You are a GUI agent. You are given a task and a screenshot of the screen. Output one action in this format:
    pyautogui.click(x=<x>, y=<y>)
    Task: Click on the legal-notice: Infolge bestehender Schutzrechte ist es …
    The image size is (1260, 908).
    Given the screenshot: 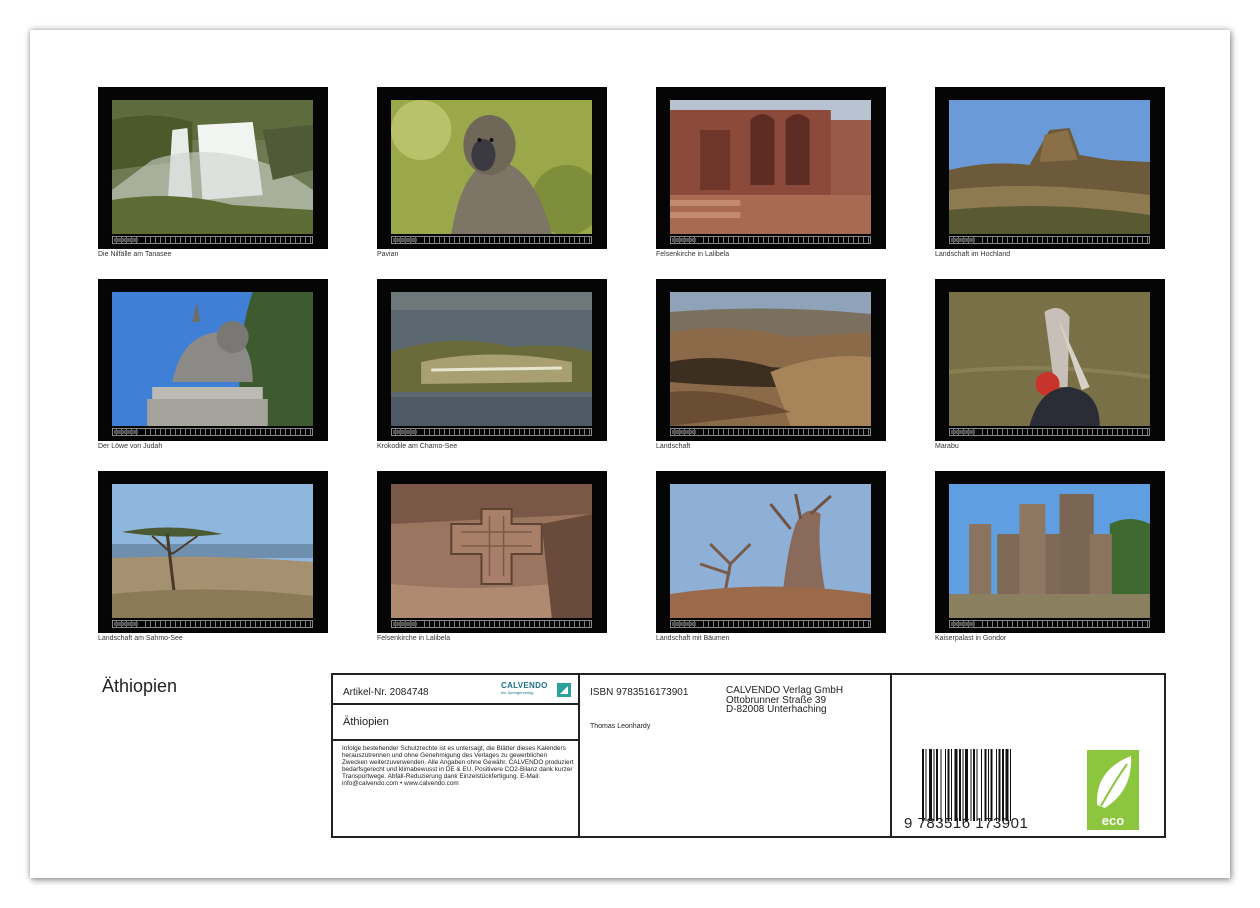 What is the action you would take?
    pyautogui.click(x=458, y=766)
    